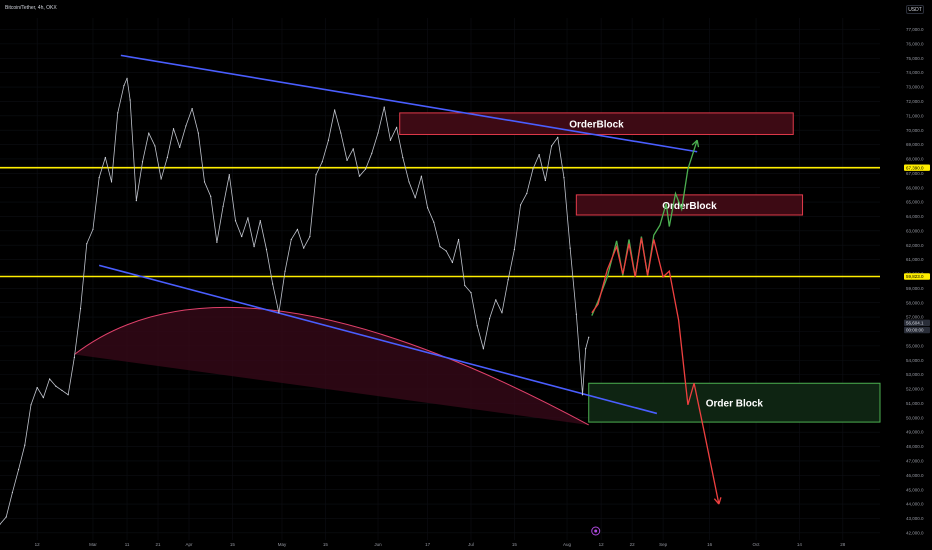 The height and width of the screenshot is (550, 932). Describe the element at coordinates (800, 544) in the screenshot. I see `x-tick-label: 14` at that location.